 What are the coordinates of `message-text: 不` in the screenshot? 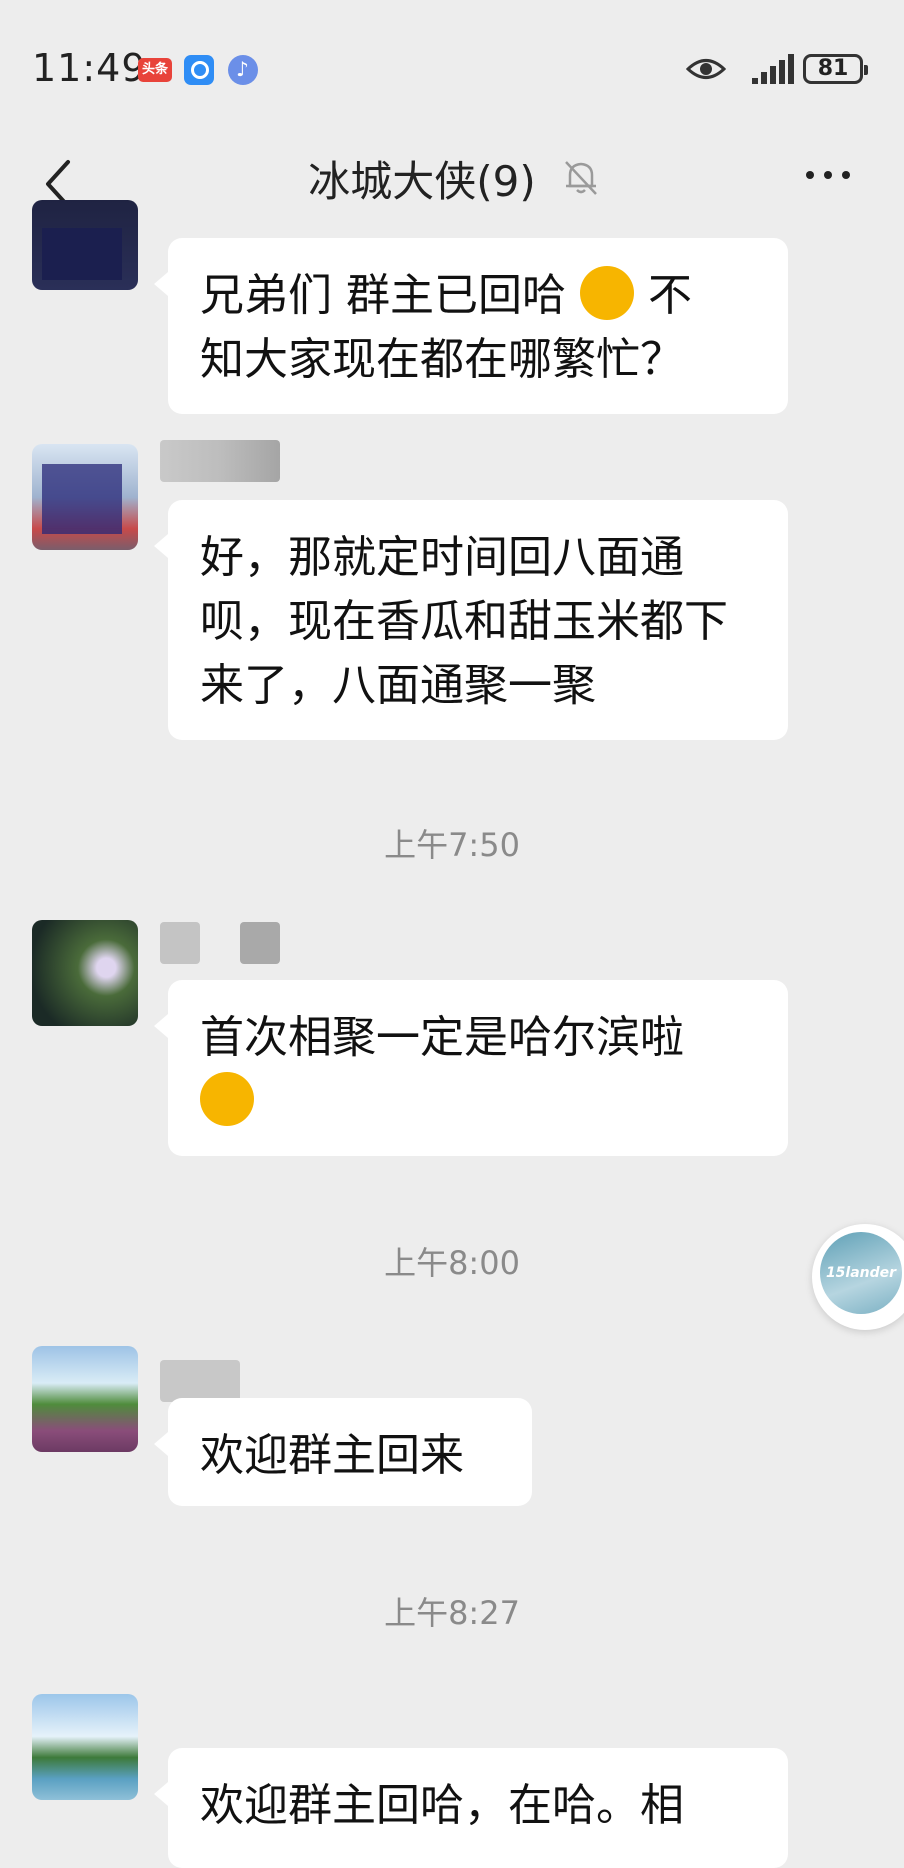 It's located at (670, 295).